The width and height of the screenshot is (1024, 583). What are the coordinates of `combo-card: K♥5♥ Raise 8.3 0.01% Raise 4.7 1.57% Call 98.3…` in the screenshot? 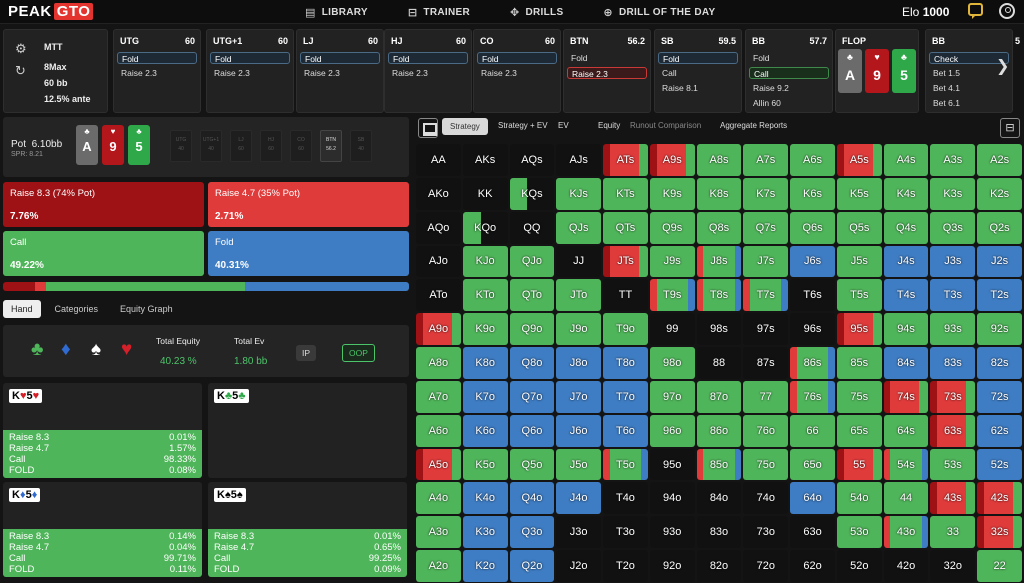 It's located at (102, 430).